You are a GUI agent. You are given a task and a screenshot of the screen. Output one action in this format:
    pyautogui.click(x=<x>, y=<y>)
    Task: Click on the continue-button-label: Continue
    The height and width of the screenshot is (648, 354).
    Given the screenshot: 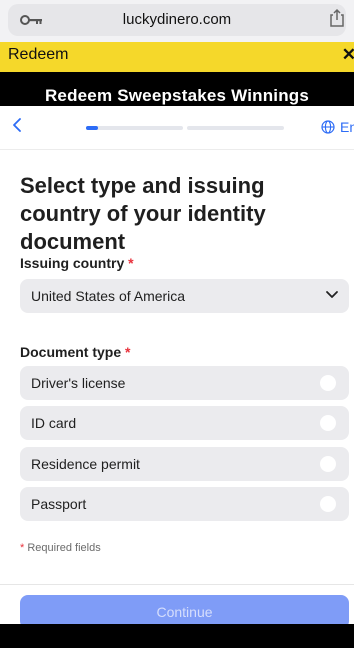 What is the action you would take?
    pyautogui.click(x=184, y=612)
    